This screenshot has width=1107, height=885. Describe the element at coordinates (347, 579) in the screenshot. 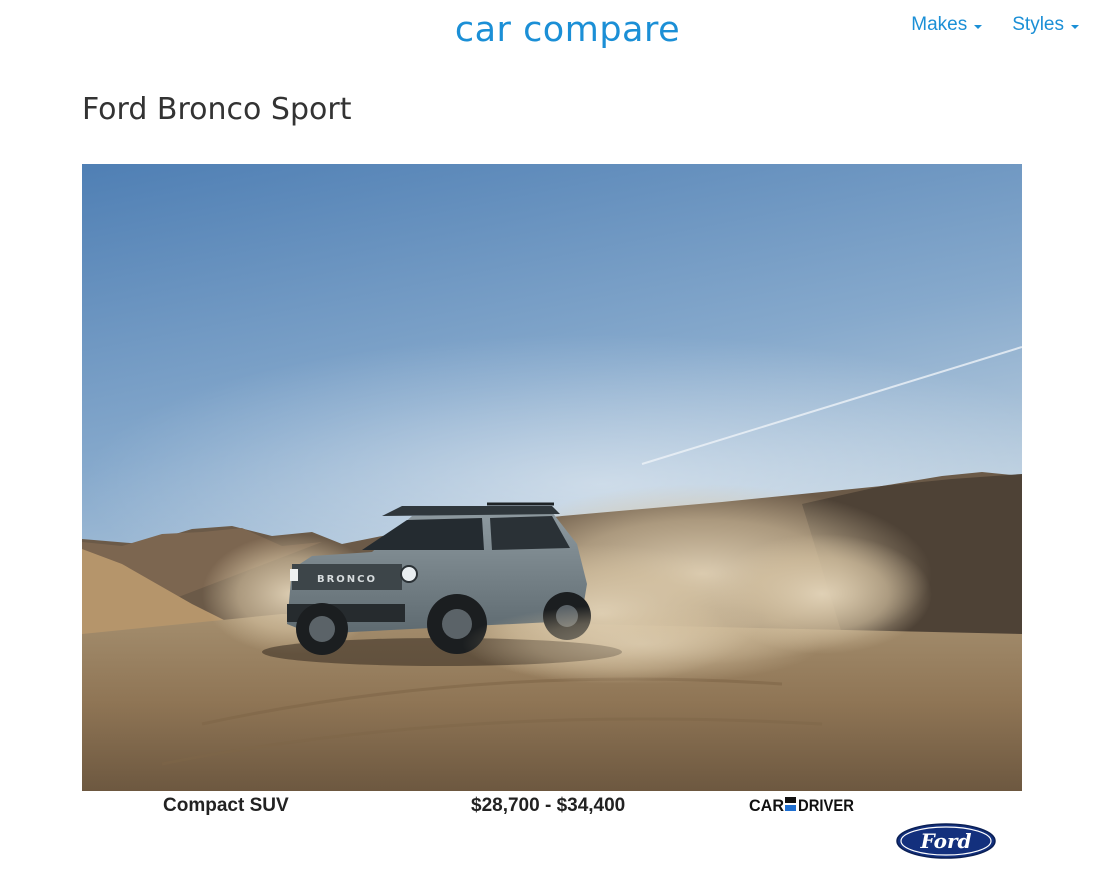

I see `svg-text: BRONCO` at that location.